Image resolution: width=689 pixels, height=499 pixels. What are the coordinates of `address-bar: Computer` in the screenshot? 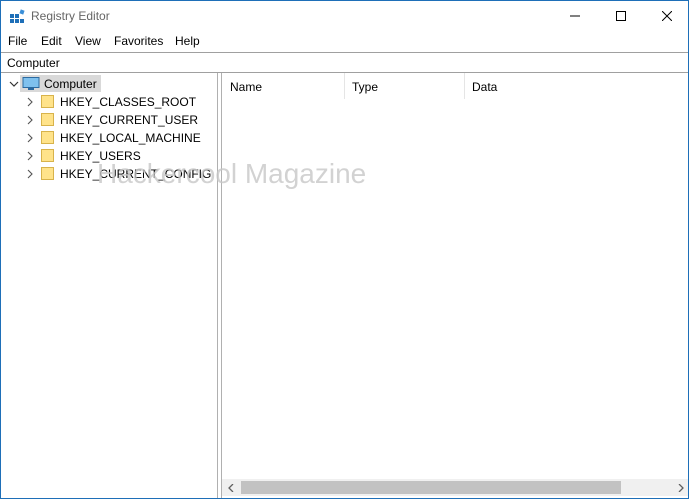 It's located at (344, 62).